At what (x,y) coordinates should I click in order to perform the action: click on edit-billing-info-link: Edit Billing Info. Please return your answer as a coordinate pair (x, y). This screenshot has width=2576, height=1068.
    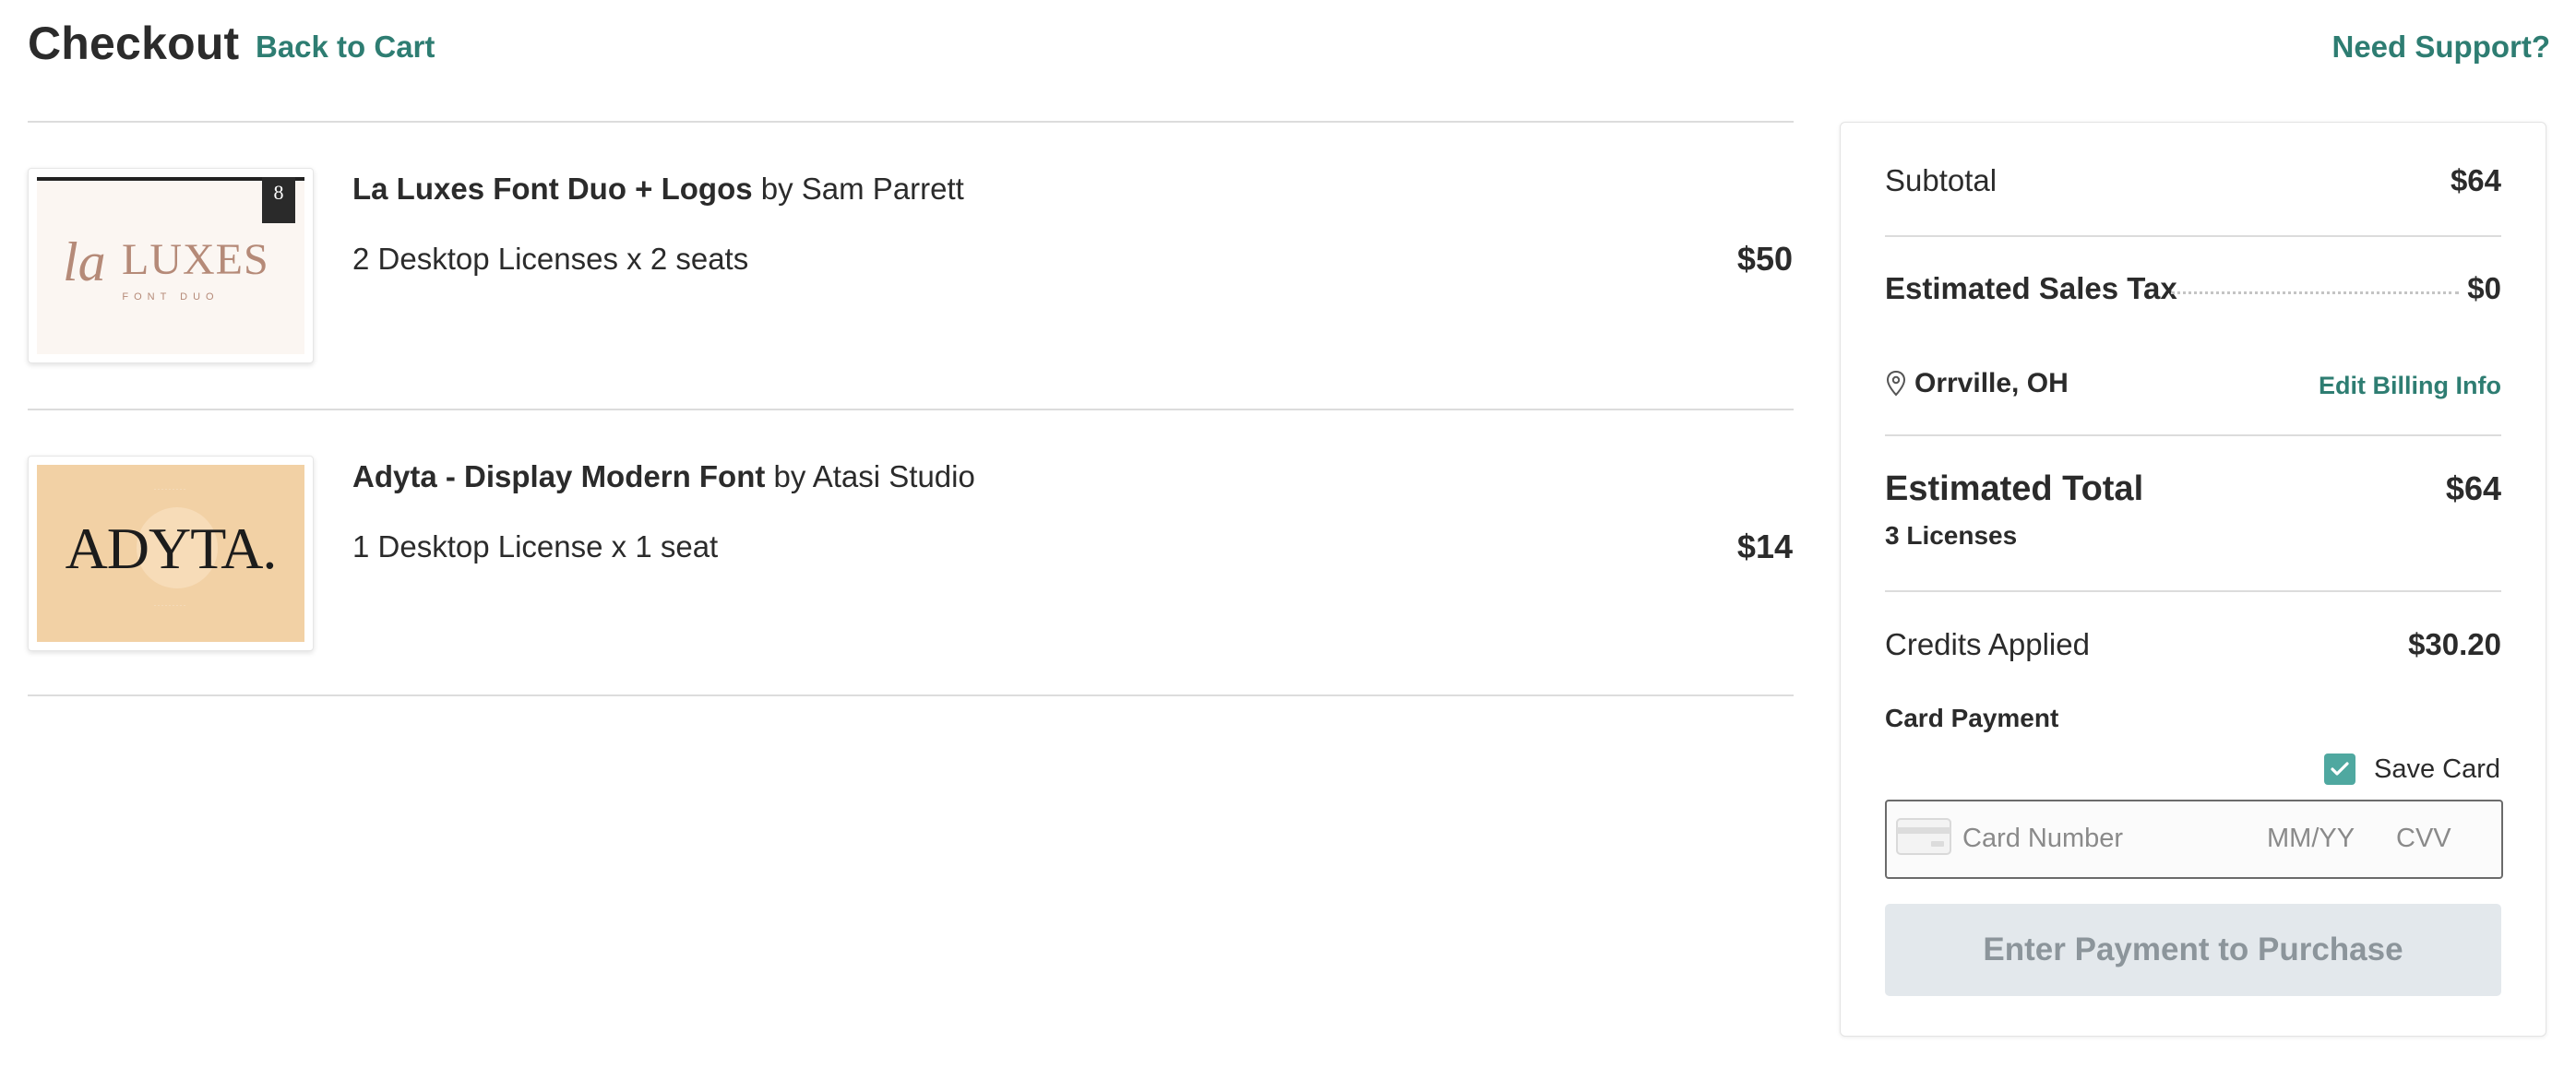
    Looking at the image, I should click on (2410, 386).